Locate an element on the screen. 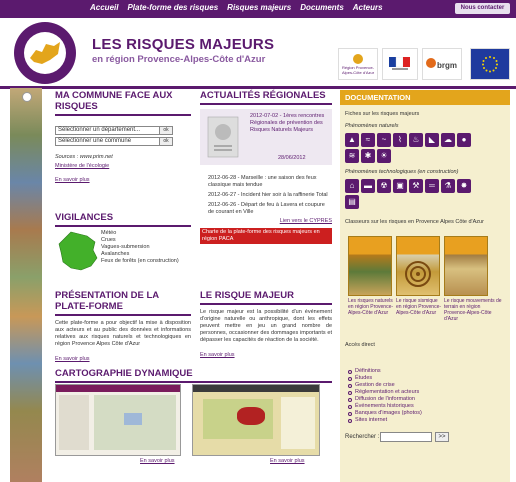 This screenshot has width=516, height=482. carto-more-link-2: En savoir plus is located at coordinates (287, 461).